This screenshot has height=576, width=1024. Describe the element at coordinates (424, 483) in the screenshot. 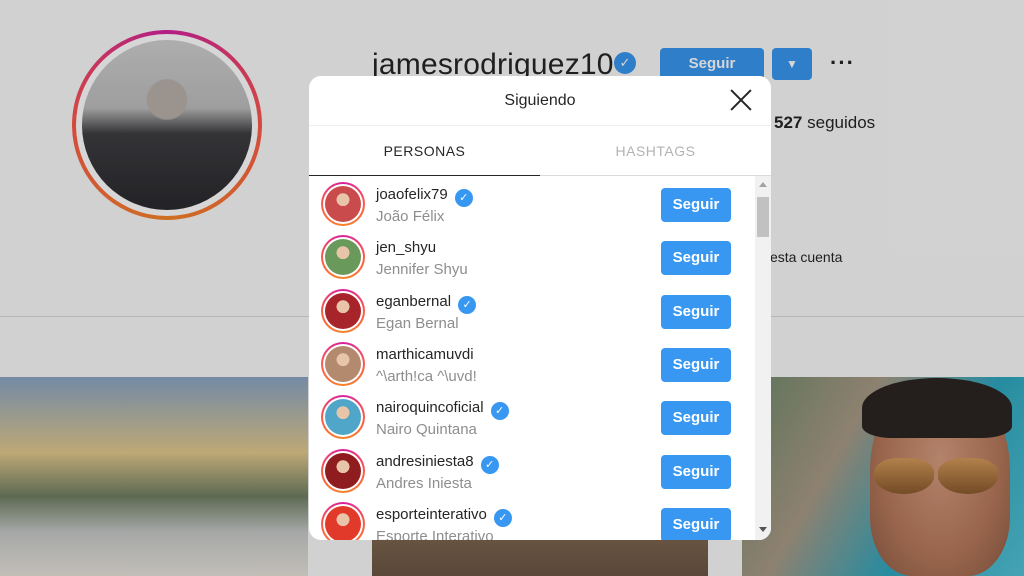

I see `account-full-name: Andres Iniesta` at that location.